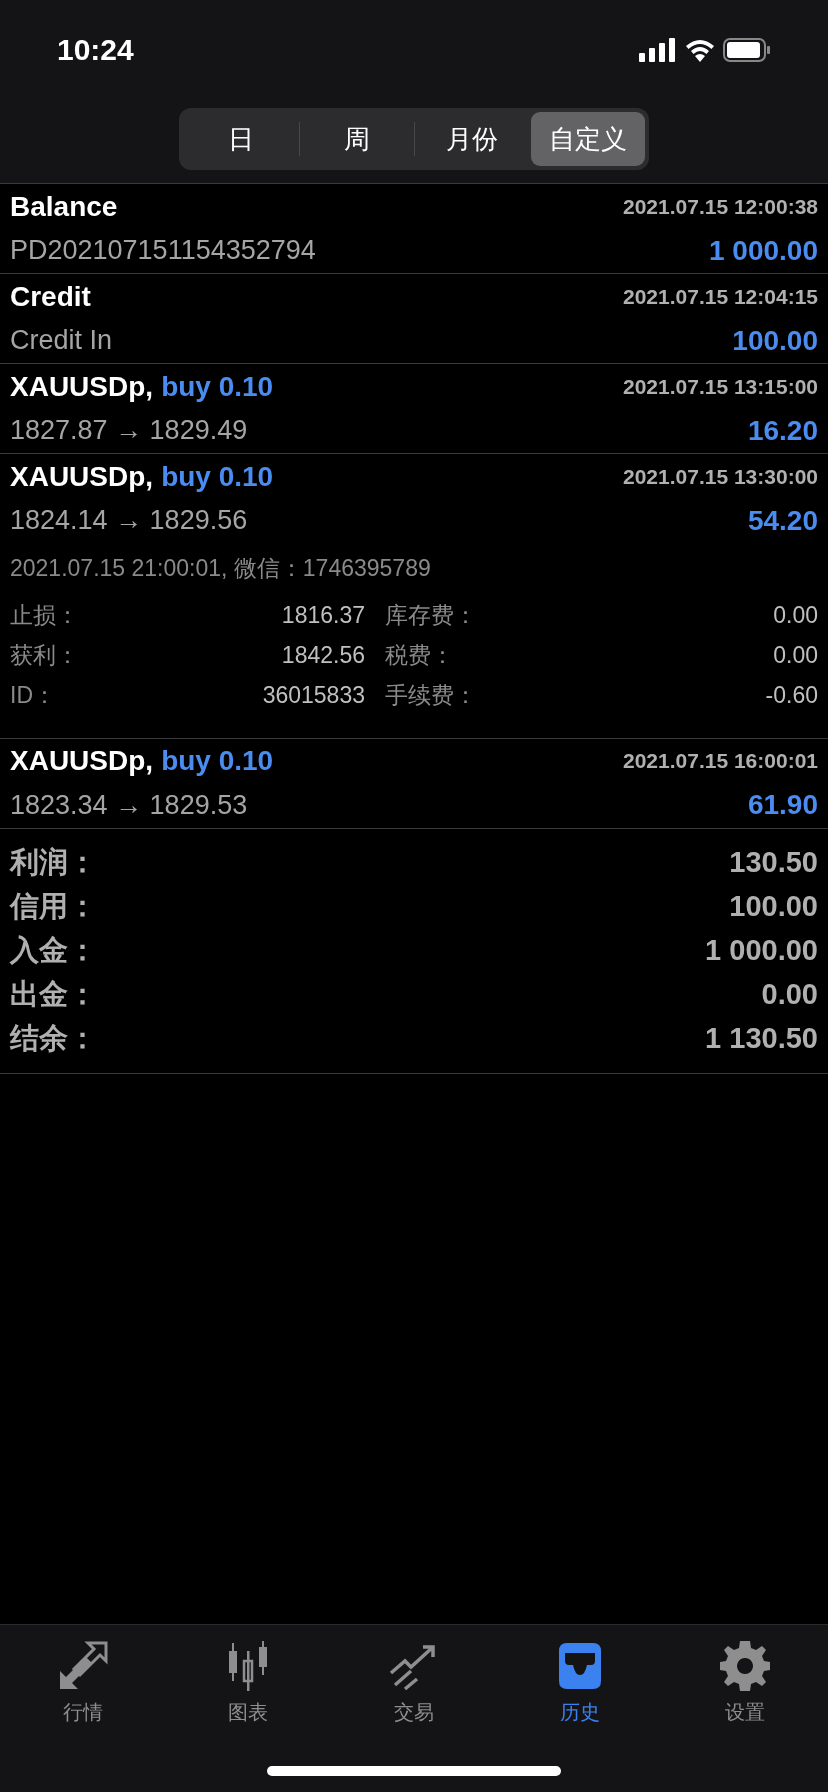  I want to click on deal-time: 2021.07.15 12:00:38, so click(720, 206).